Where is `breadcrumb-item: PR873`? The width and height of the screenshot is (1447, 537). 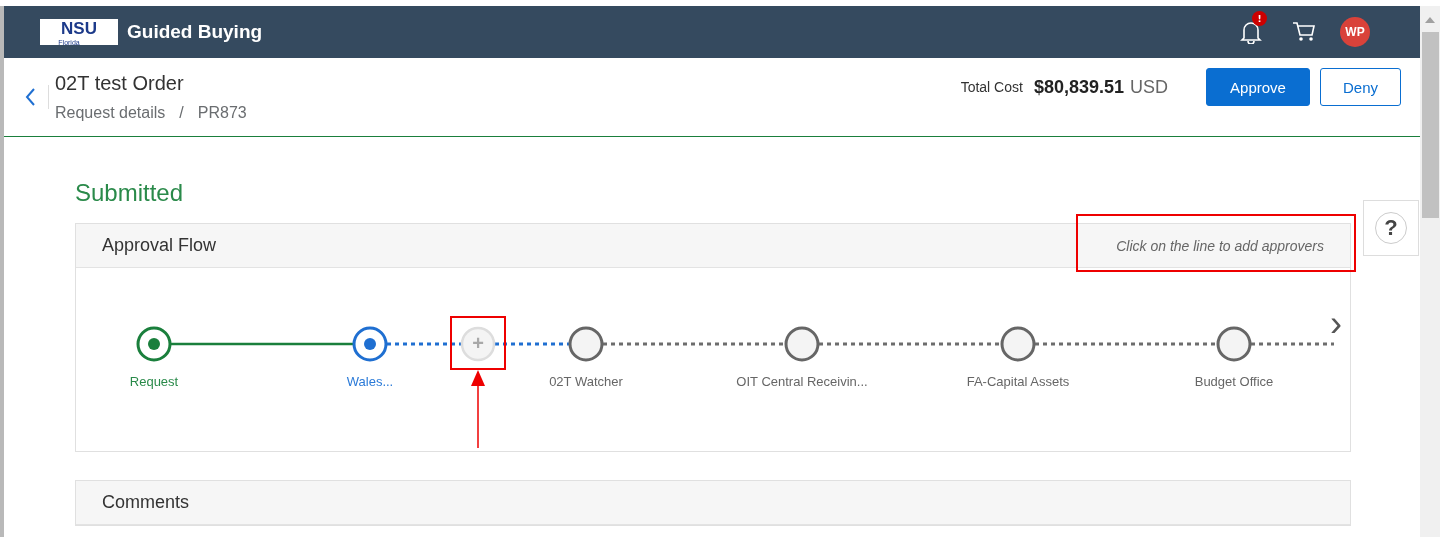 breadcrumb-item: PR873 is located at coordinates (222, 113).